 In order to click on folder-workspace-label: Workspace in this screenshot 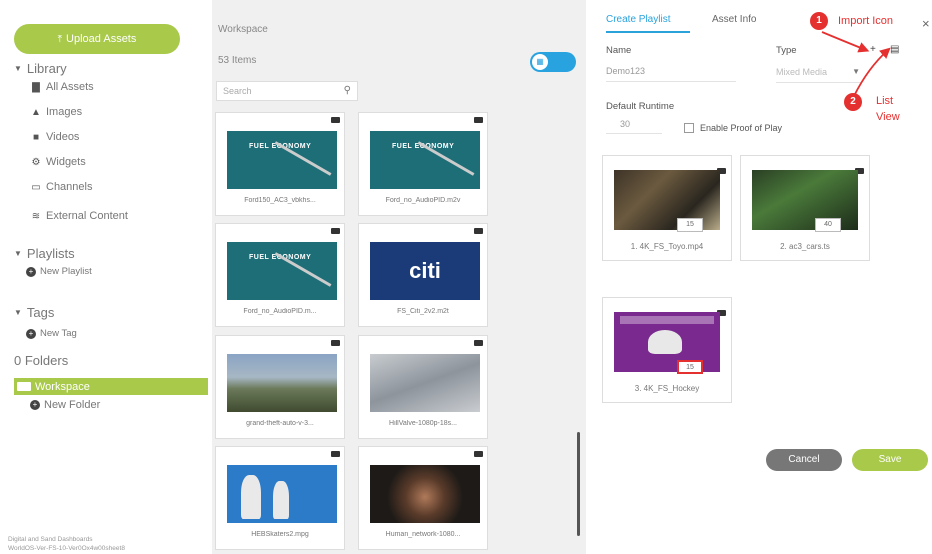, I will do `click(62, 386)`.